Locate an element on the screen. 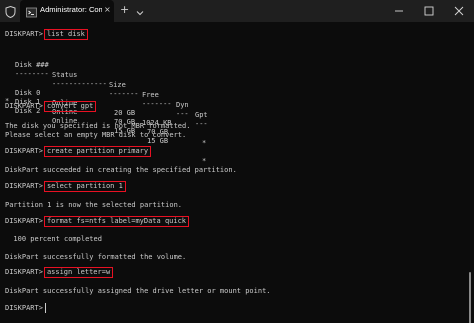 The width and height of the screenshot is (474, 323). command-line-assign-letter: DISKPART> assign letter=w is located at coordinates (59, 272).